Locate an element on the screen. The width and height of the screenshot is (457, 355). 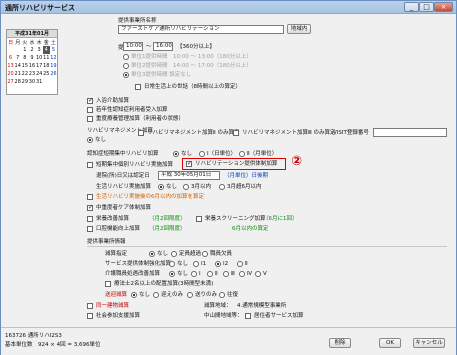
calendar-day: 19 is located at coordinates (53, 66).